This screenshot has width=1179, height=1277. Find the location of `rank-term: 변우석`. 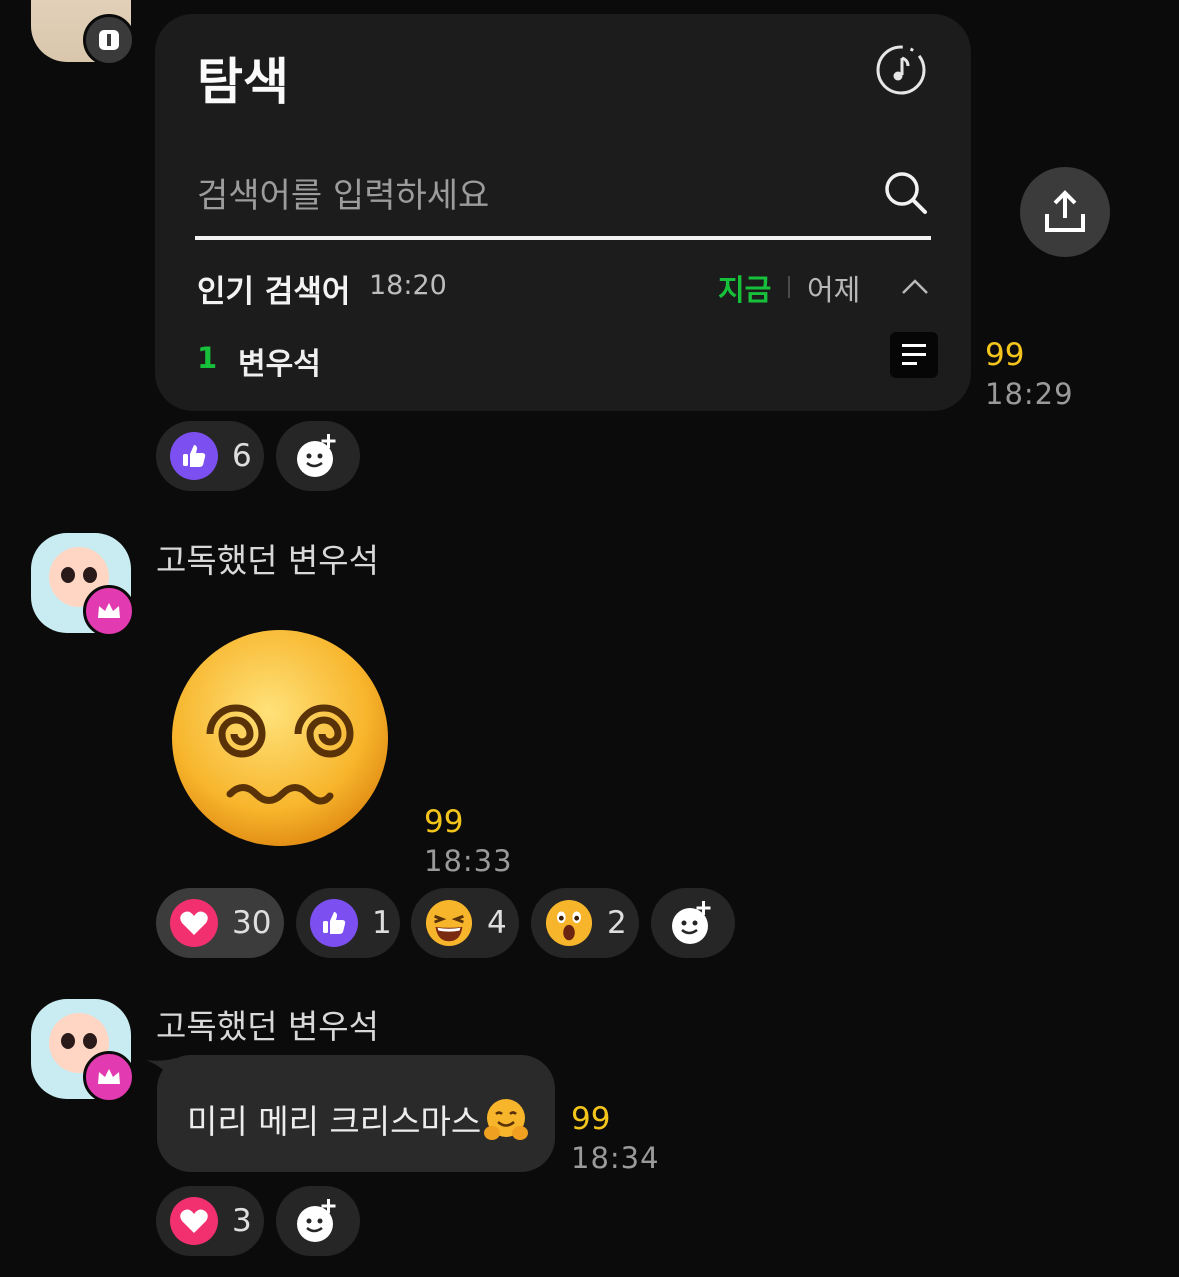

rank-term: 변우석 is located at coordinates (279, 361).